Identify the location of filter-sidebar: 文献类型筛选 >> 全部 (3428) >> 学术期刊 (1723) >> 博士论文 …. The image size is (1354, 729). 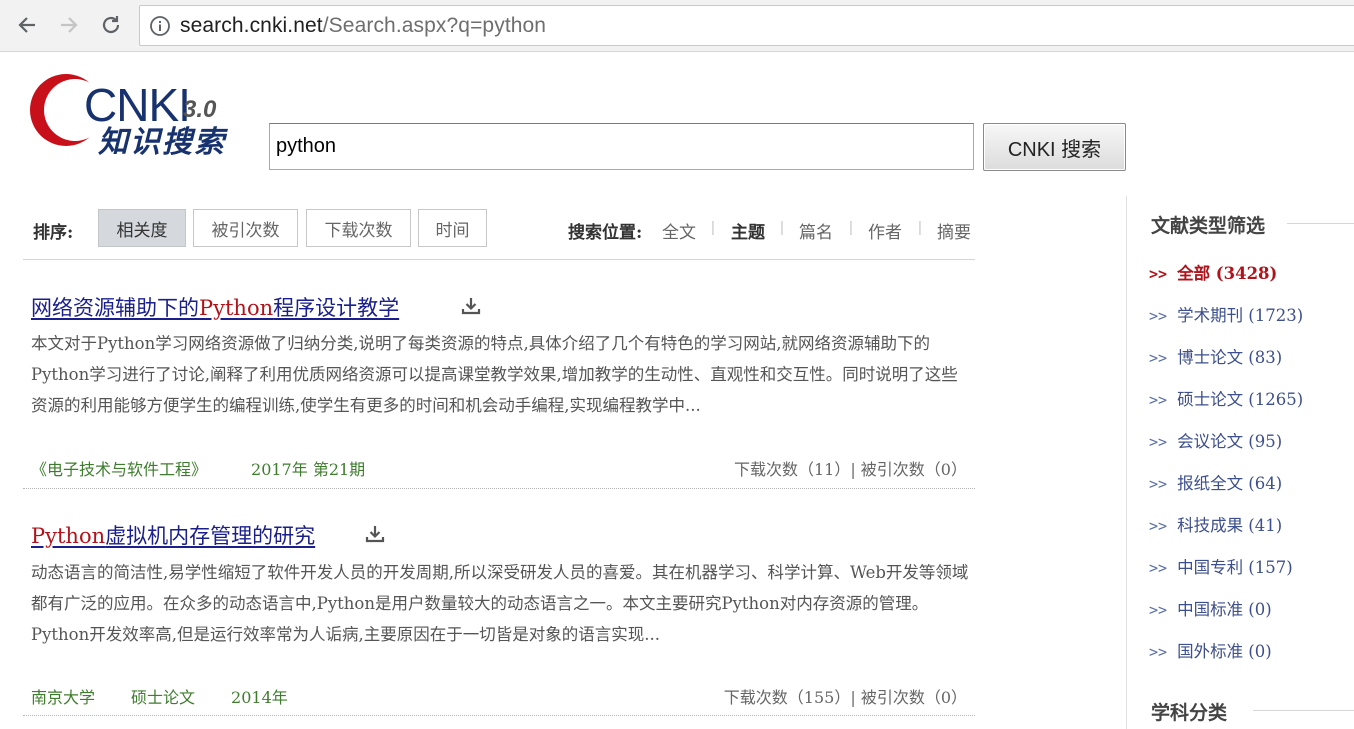
(1240, 462).